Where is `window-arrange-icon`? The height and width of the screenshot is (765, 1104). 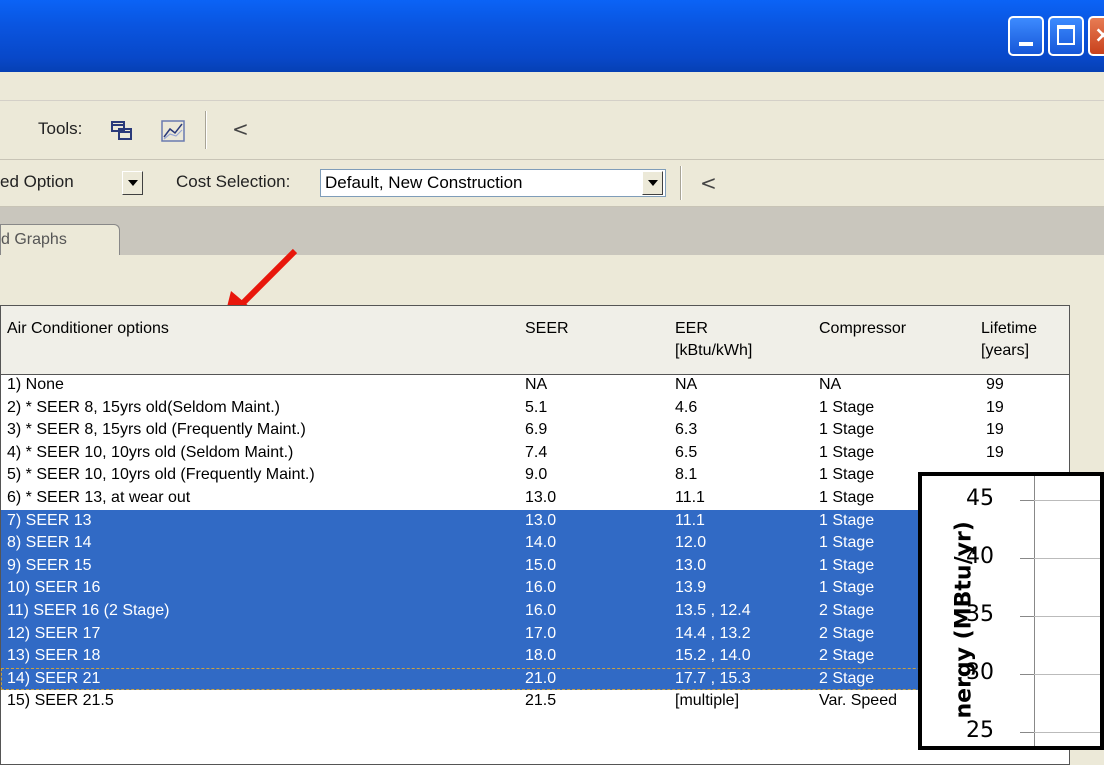
window-arrange-icon is located at coordinates (122, 131).